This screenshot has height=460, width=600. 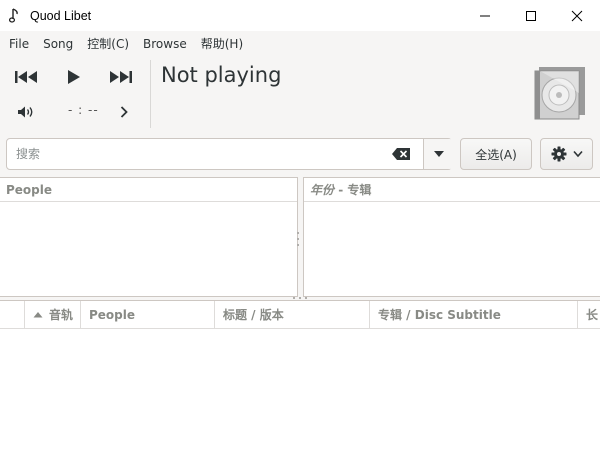 I want to click on minimize-button, so click(x=485, y=15).